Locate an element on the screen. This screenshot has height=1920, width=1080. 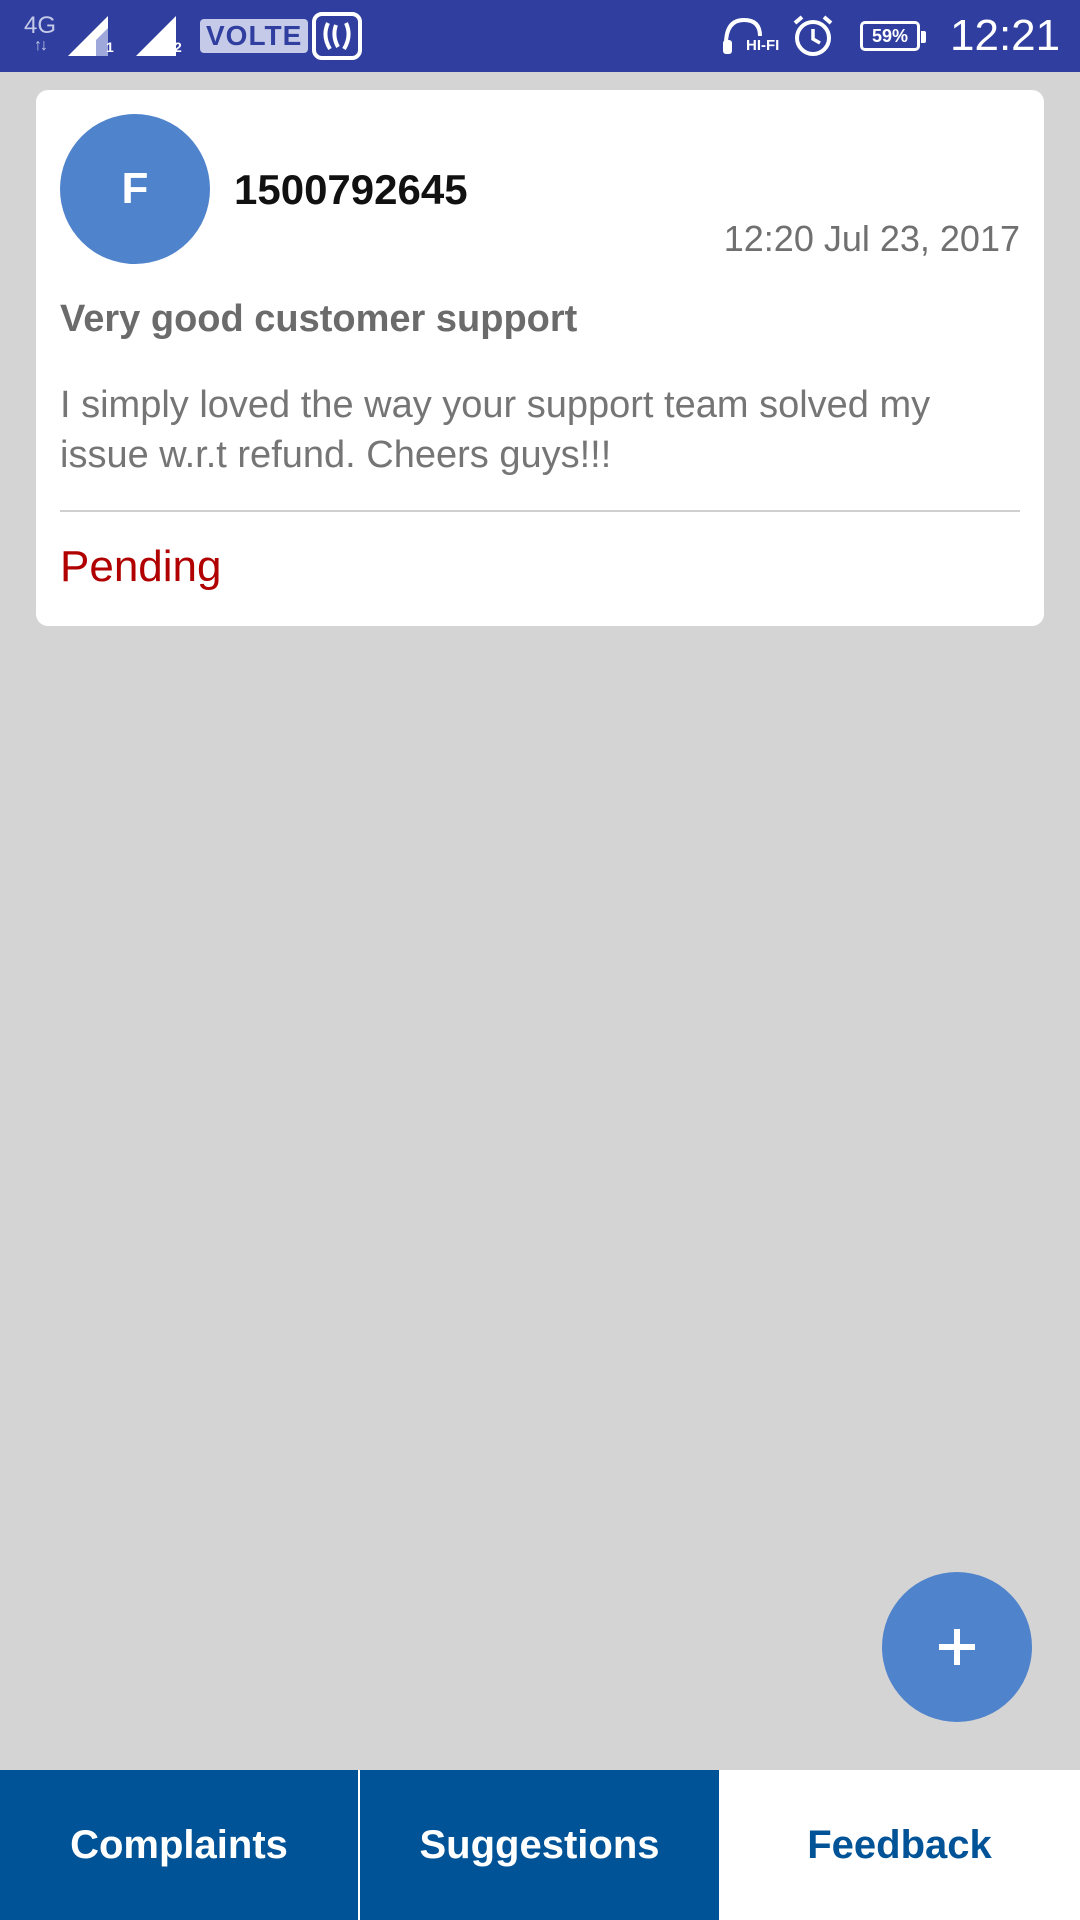
bottom-tab-bar: Complaints Suggestions Feedback is located at coordinates (540, 1845).